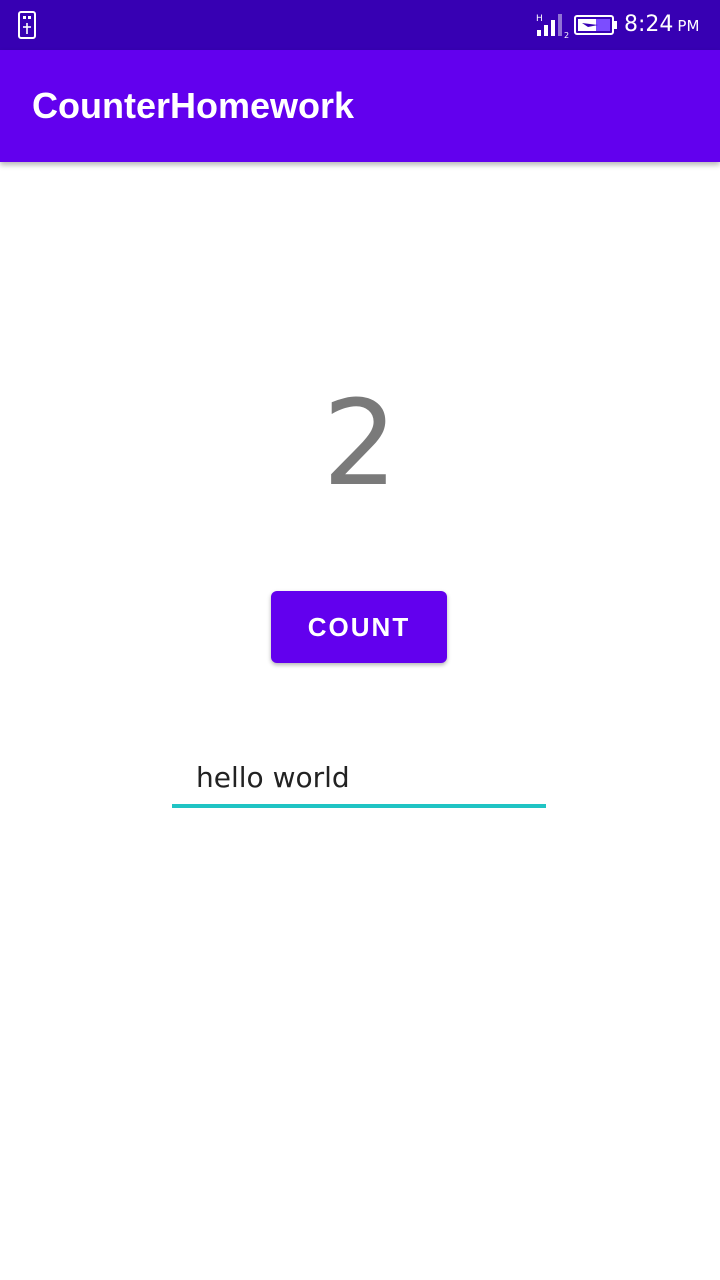 The width and height of the screenshot is (720, 1280). What do you see at coordinates (360, 25) in the screenshot?
I see `status-bar: H 2 8:24 PM` at bounding box center [360, 25].